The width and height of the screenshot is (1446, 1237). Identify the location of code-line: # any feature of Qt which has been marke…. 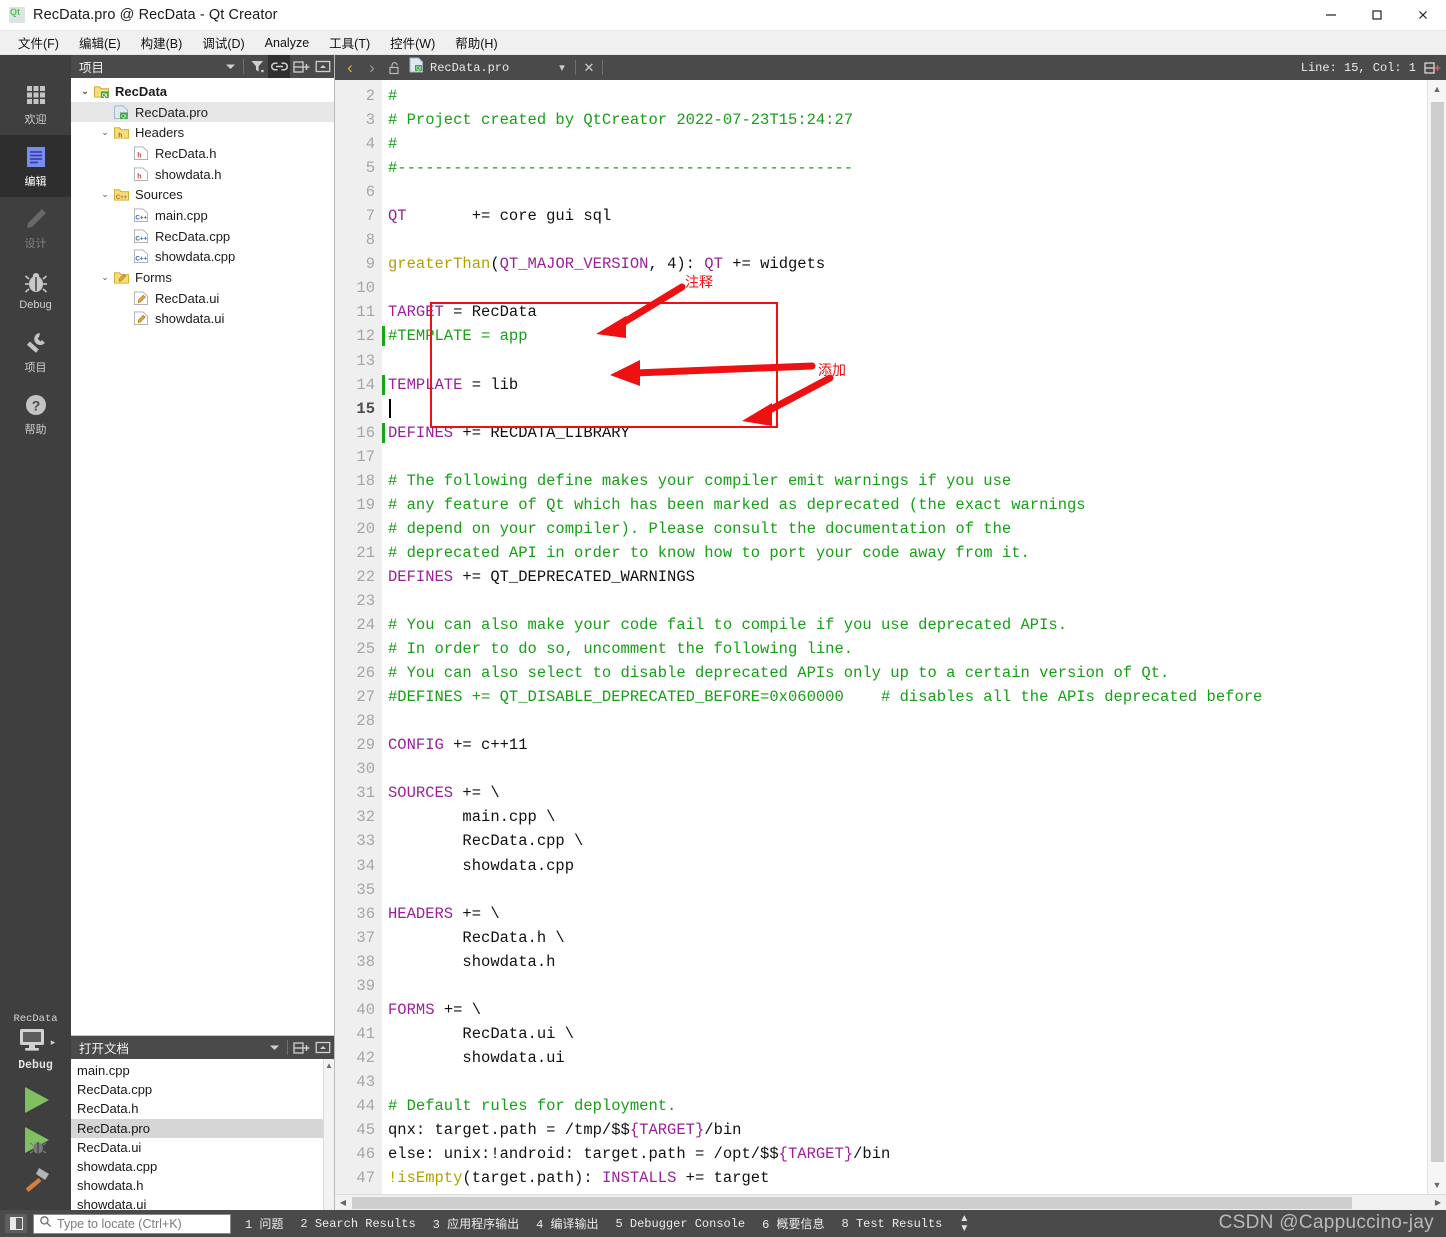
(914, 505).